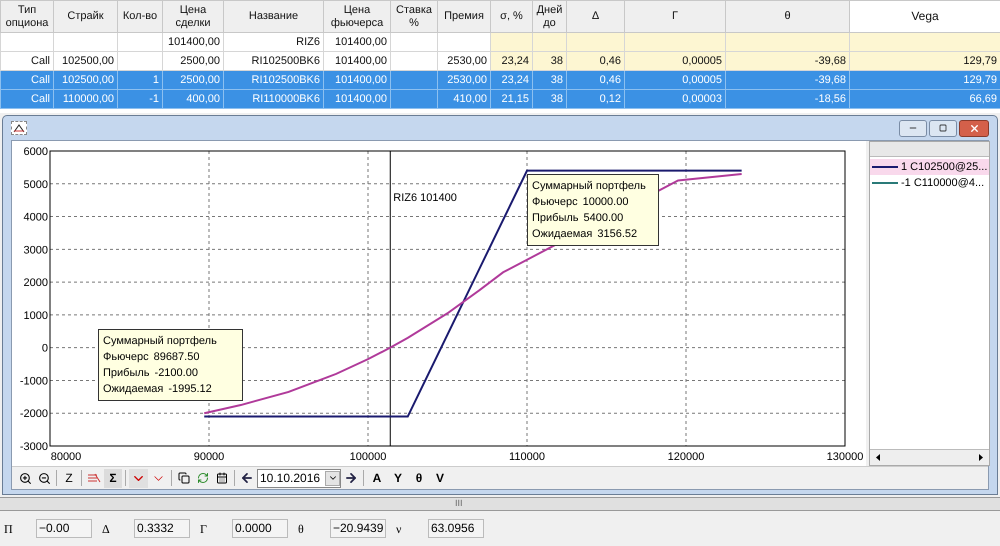  What do you see at coordinates (470, 98) in the screenshot?
I see `table-cell: 410,00` at bounding box center [470, 98].